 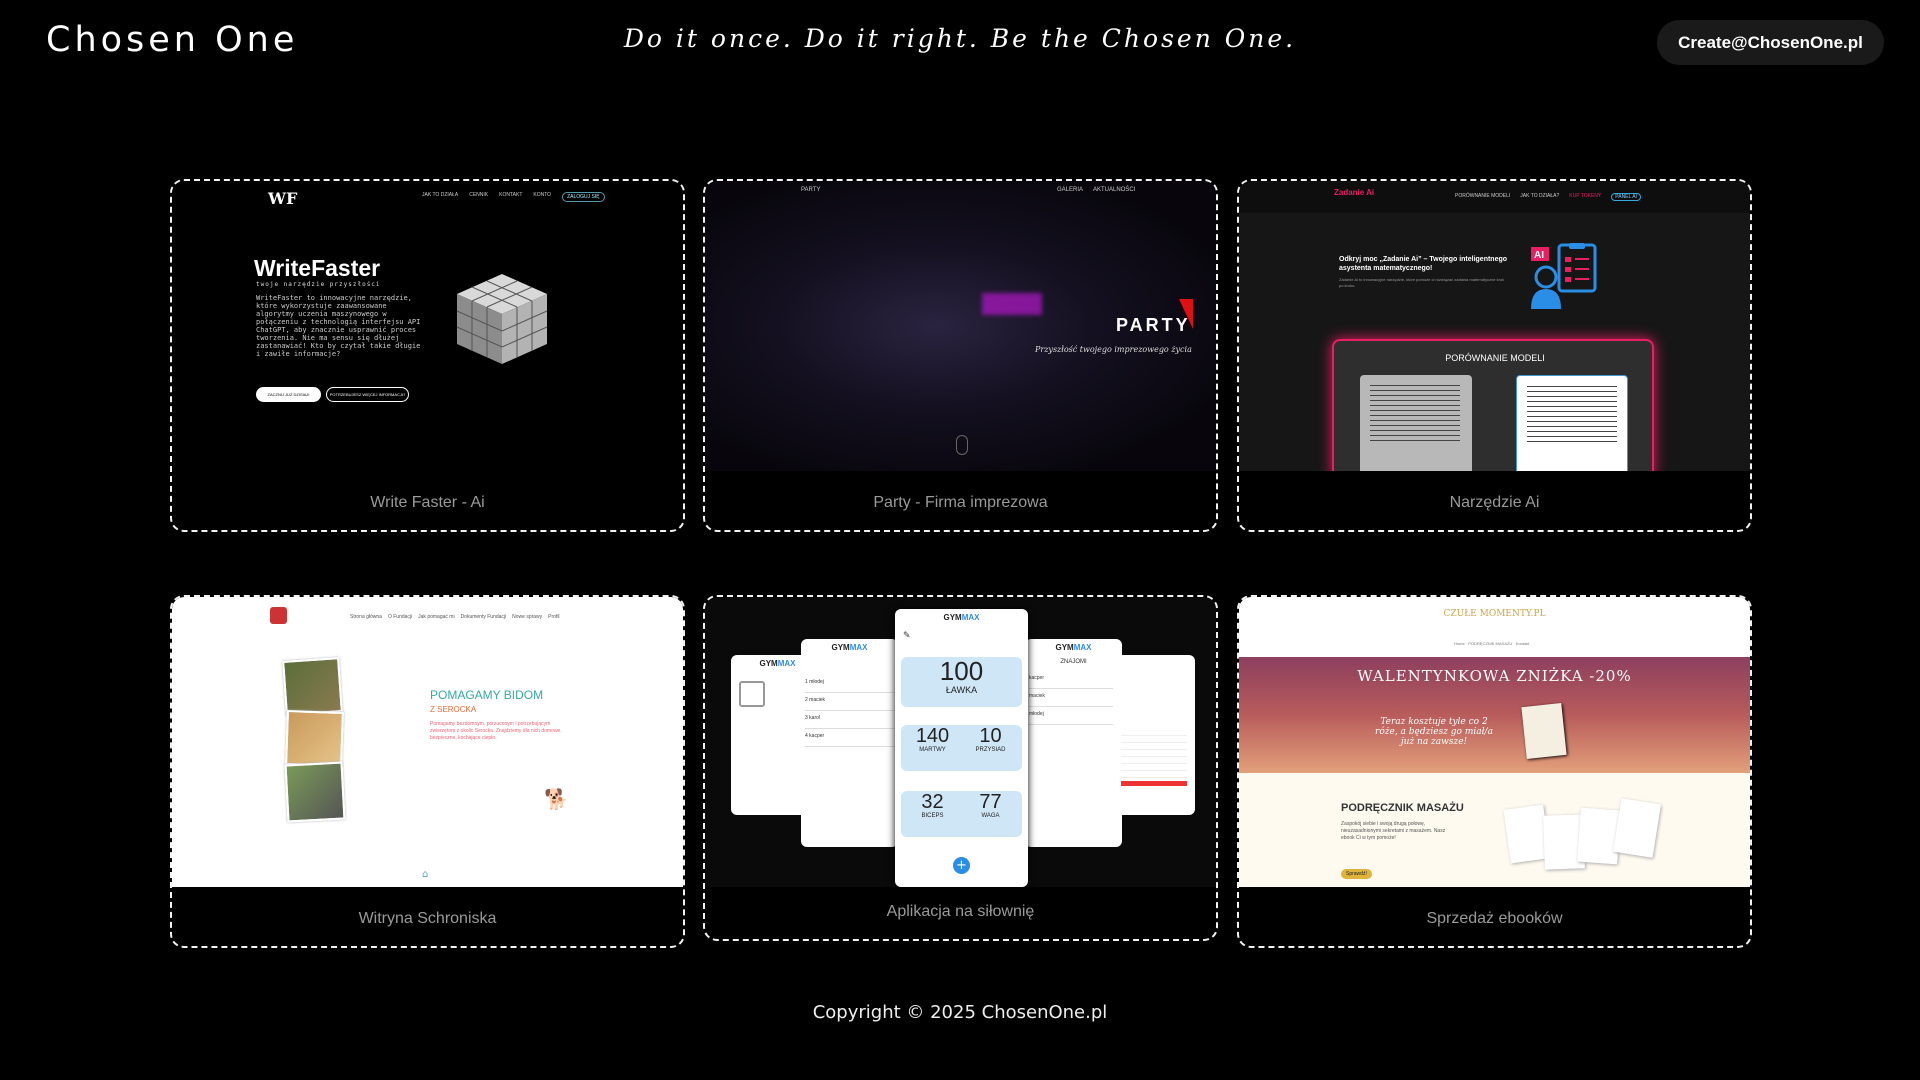 What do you see at coordinates (932, 736) in the screenshot?
I see `stat-value: 140` at bounding box center [932, 736].